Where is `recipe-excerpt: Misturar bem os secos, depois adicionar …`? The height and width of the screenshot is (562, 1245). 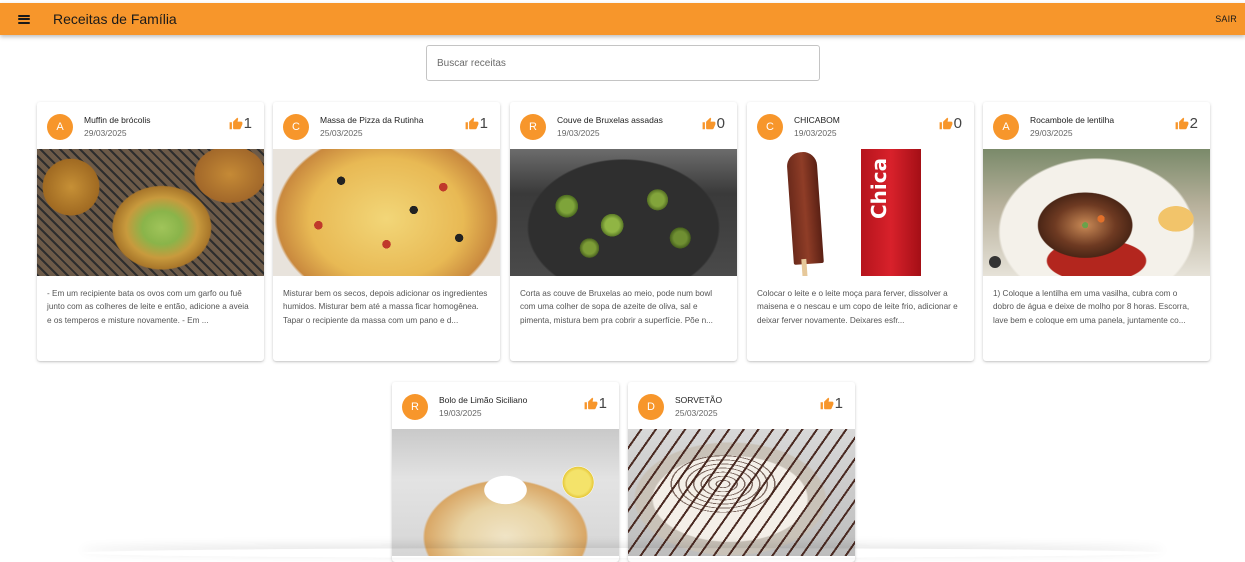 recipe-excerpt: Misturar bem os secos, depois adicionar … is located at coordinates (386, 318).